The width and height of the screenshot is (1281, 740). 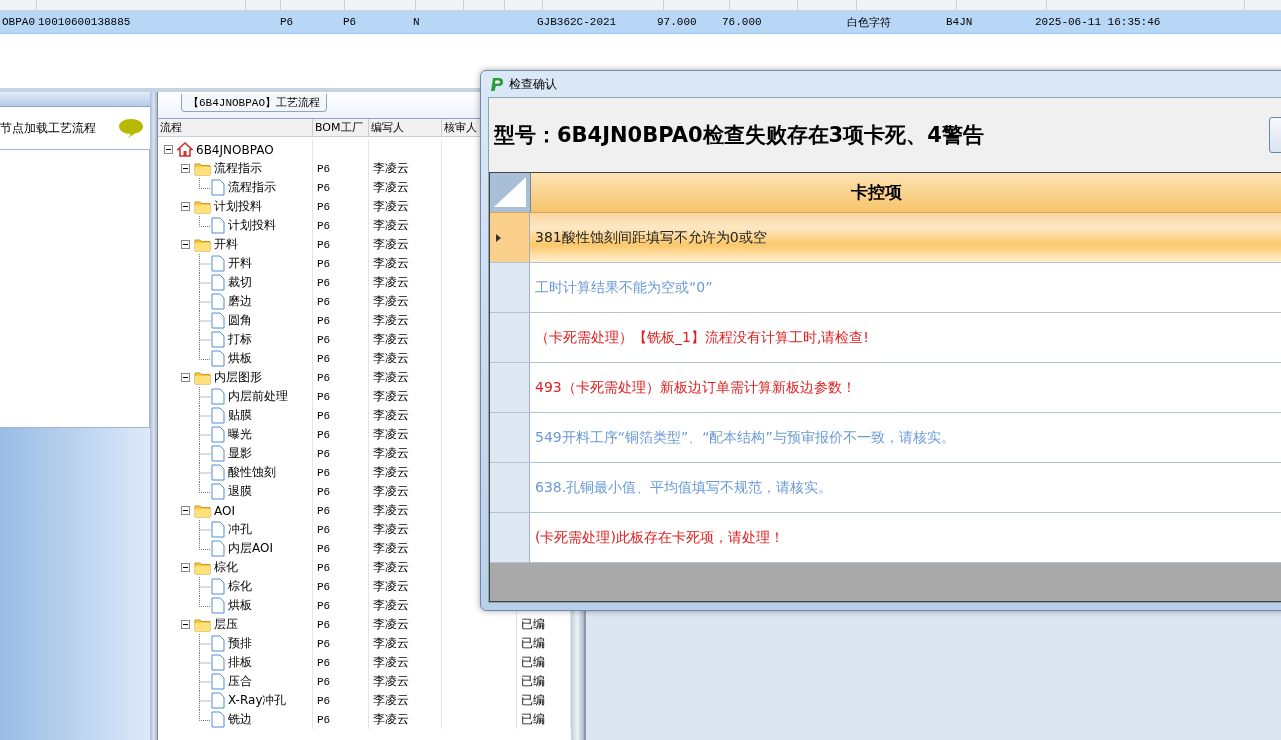 I want to click on tree-item: 圆角, so click(x=240, y=320).